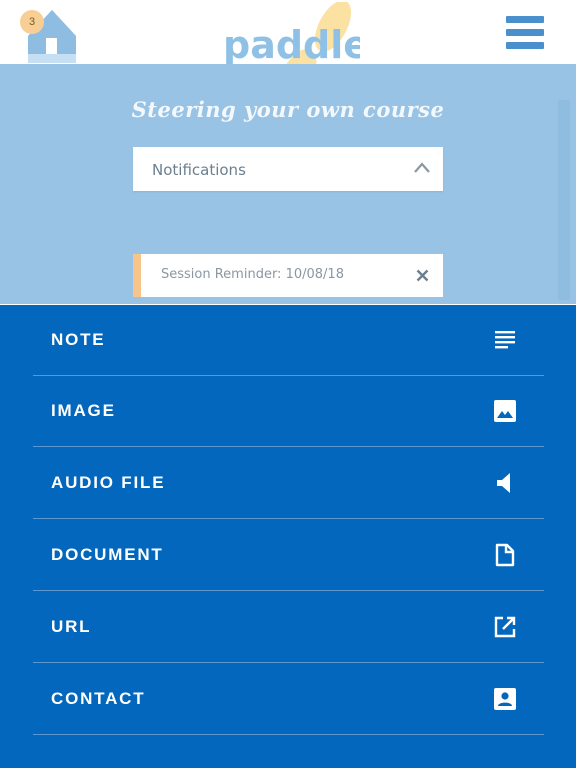  Describe the element at coordinates (505, 555) in the screenshot. I see `document-icon` at that location.